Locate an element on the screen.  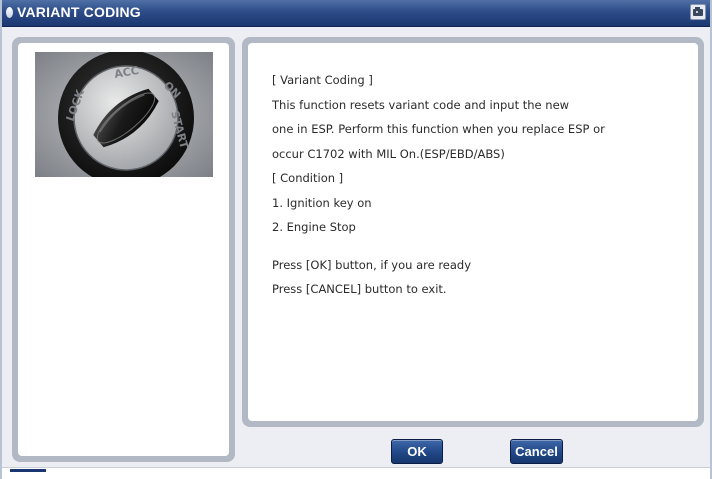
window-title: VARIANT CODING is located at coordinates (79, 12).